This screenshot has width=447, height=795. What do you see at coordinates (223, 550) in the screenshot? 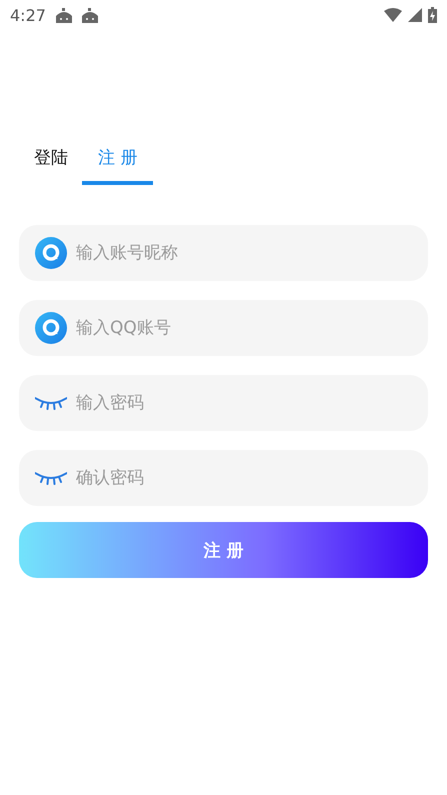
I see `register-button: 注 册` at bounding box center [223, 550].